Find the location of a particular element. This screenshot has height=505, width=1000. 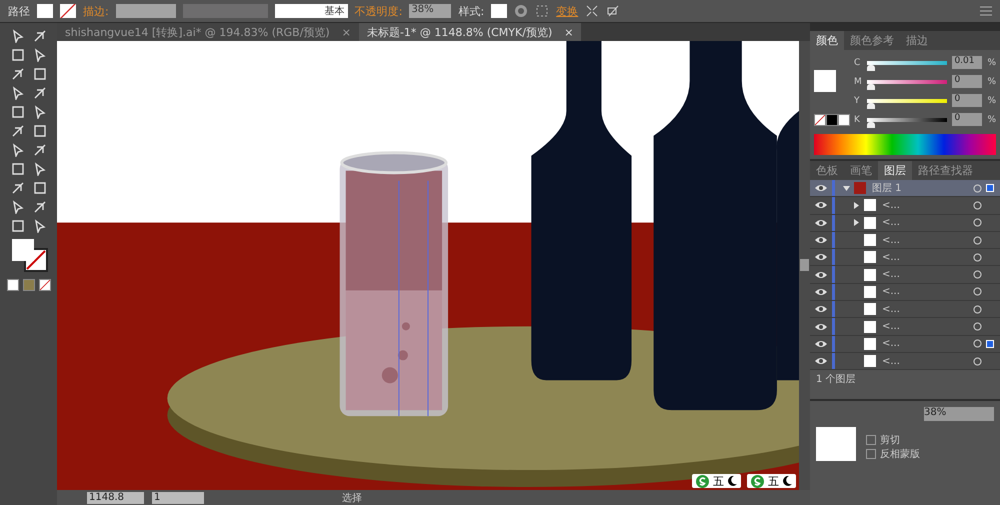

gradient-mode-icon is located at coordinates (28, 285).